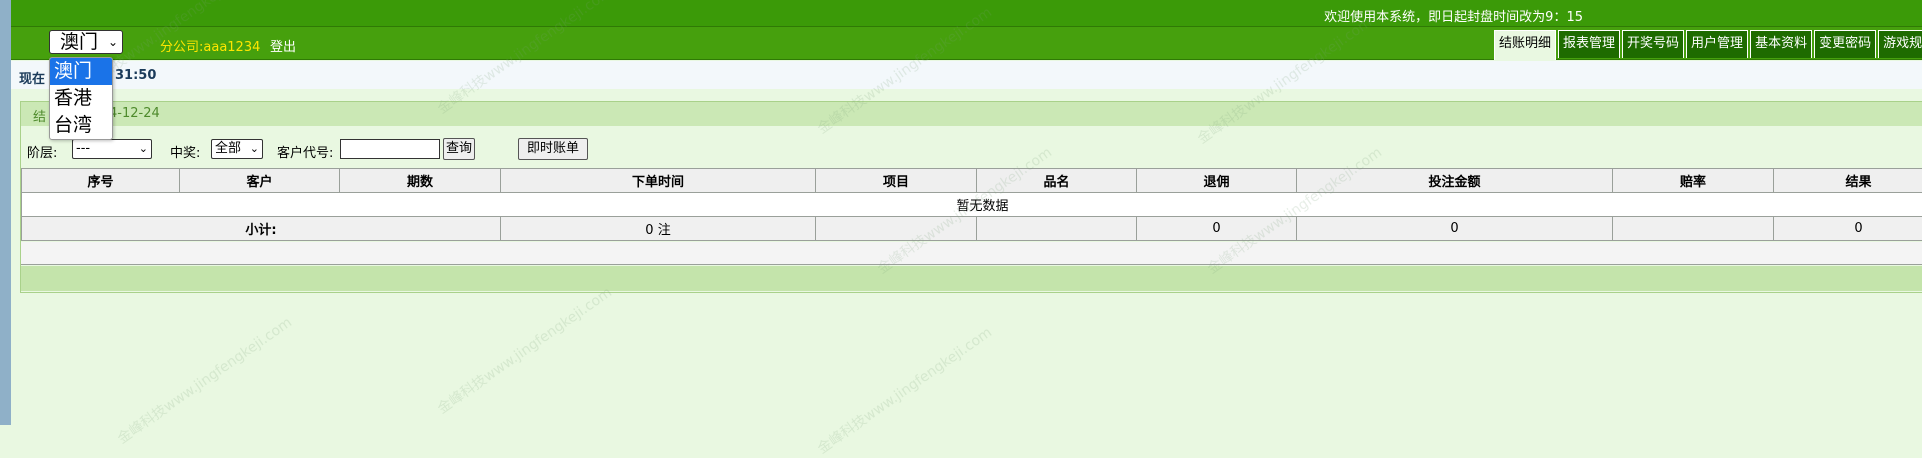 The height and width of the screenshot is (458, 1922). Describe the element at coordinates (261, 229) in the screenshot. I see `subtotal-label: 小计:` at that location.